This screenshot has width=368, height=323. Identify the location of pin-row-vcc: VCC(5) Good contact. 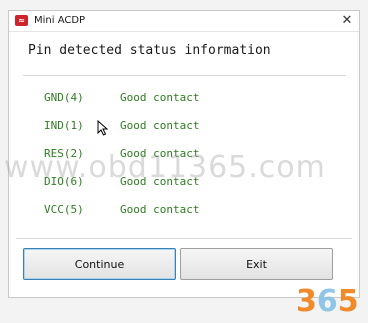
(121, 209).